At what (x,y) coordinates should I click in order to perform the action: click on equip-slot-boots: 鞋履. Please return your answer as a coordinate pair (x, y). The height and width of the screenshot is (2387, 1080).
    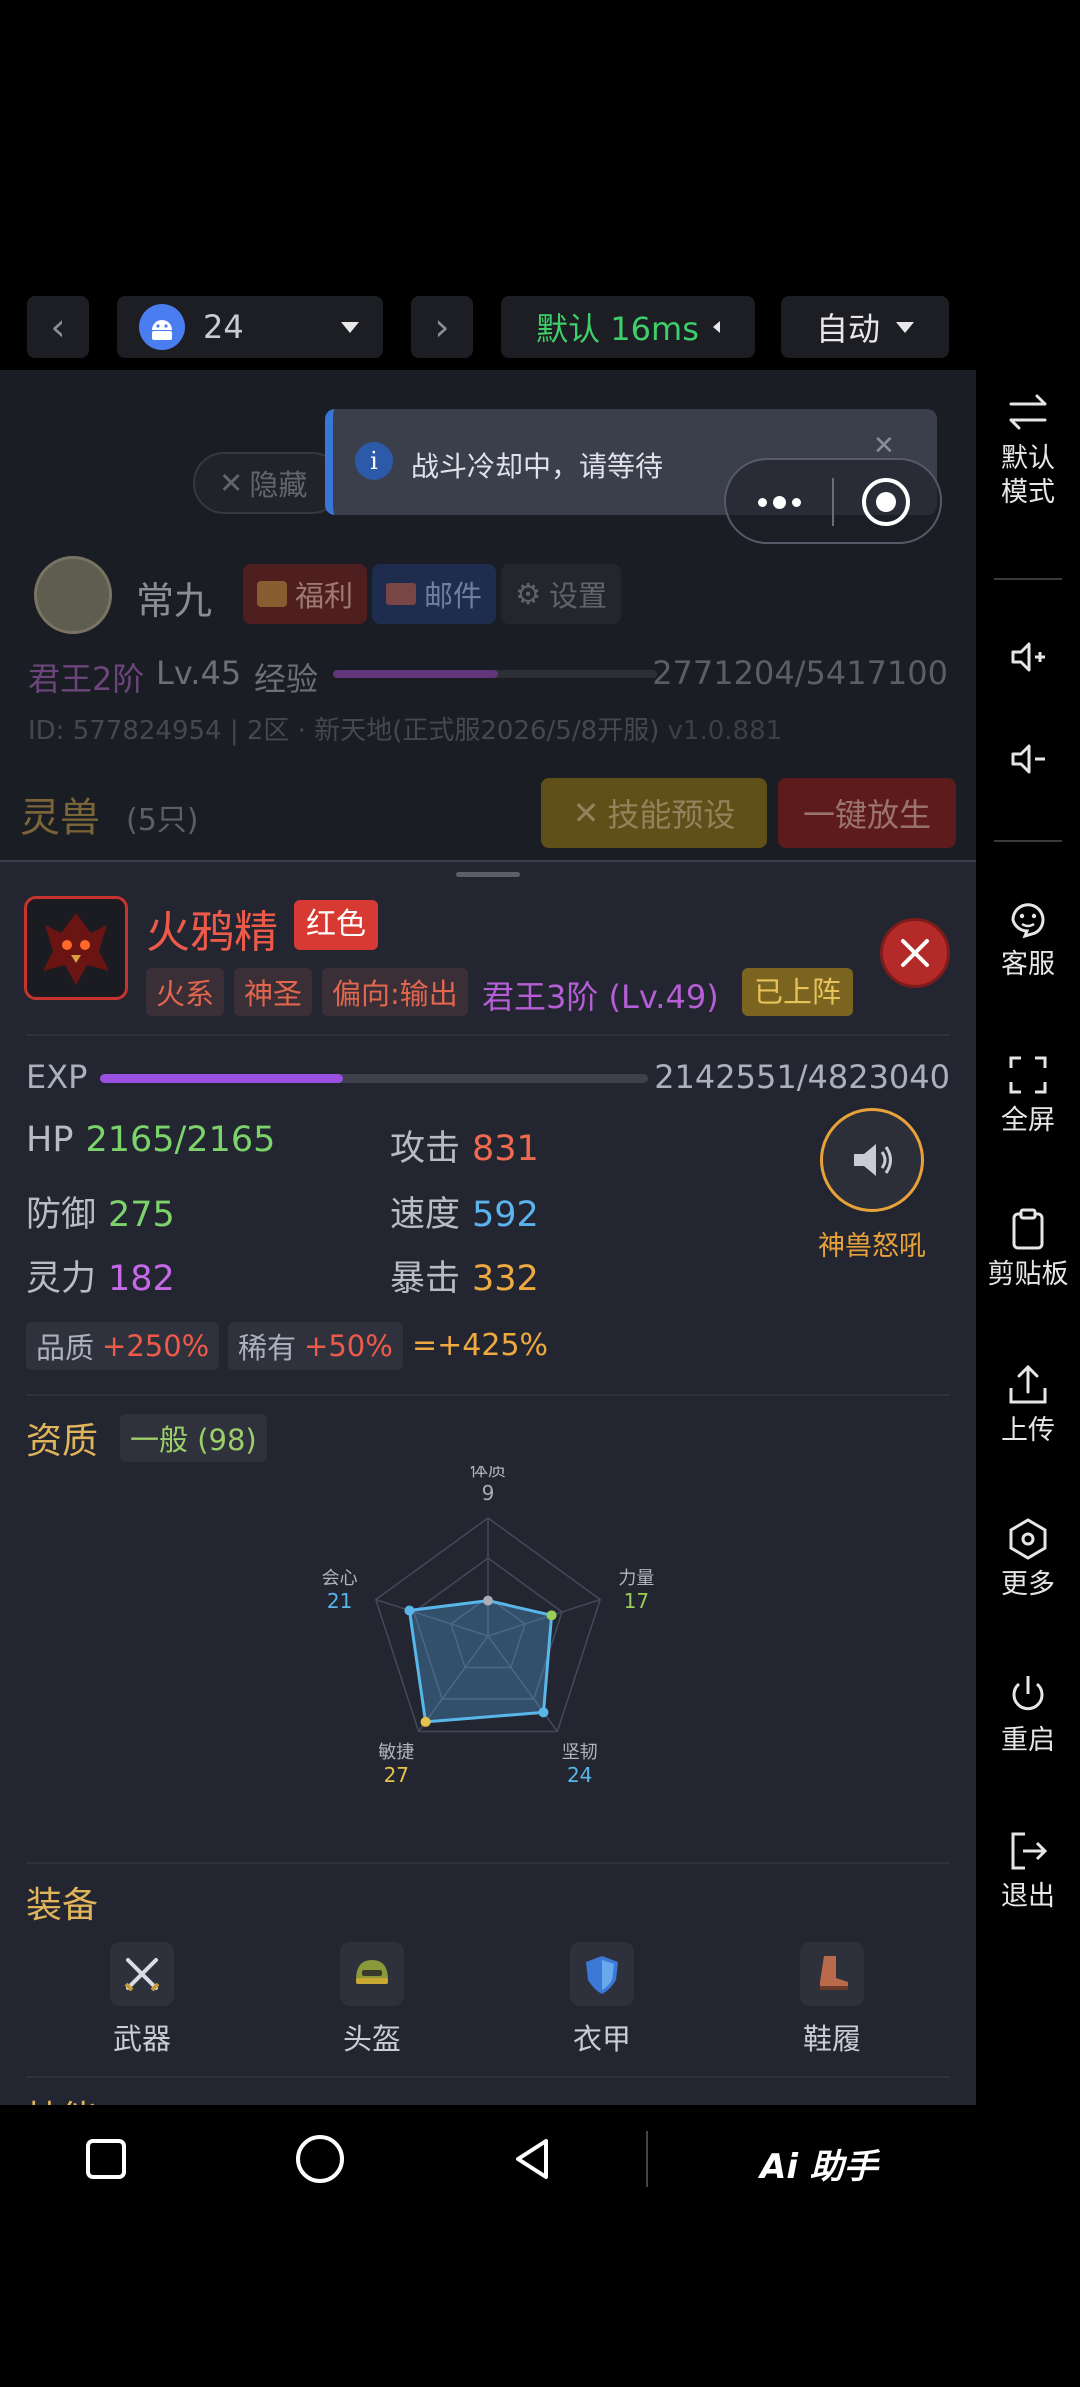
    Looking at the image, I should click on (832, 2000).